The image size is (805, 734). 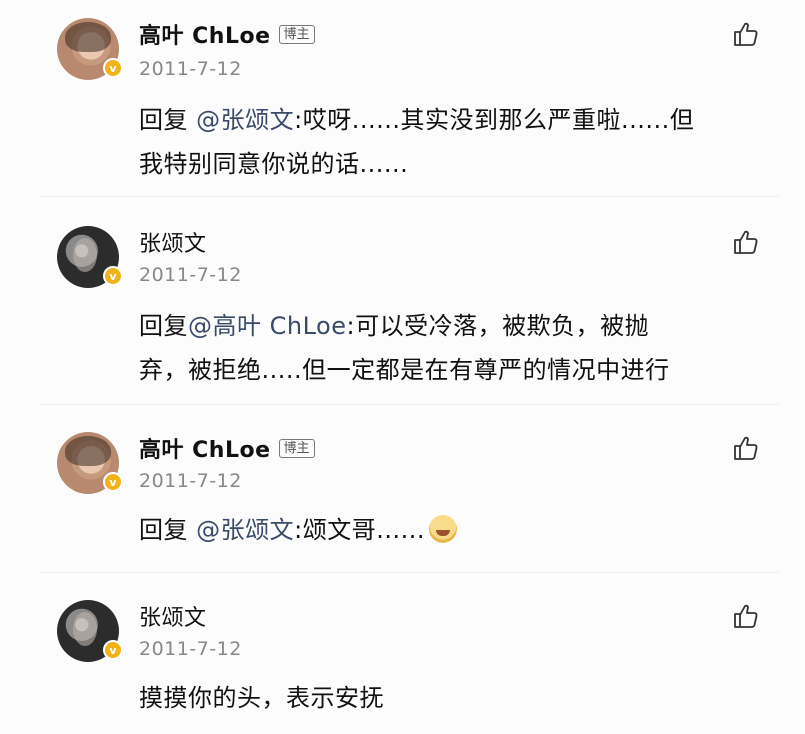 I want to click on comment-text: 摸摸你的头，表示安抚, so click(x=454, y=698).